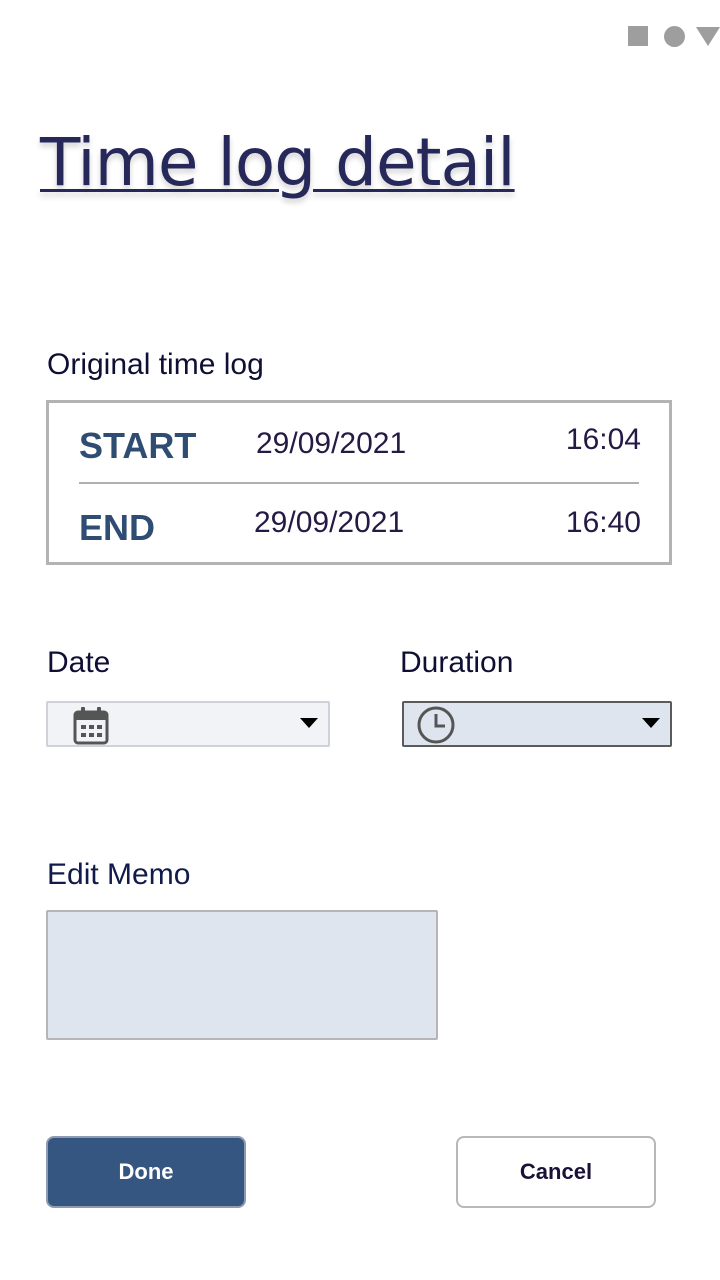 Image resolution: width=720 pixels, height=1280 pixels. What do you see at coordinates (436, 727) in the screenshot?
I see `clock-icon` at bounding box center [436, 727].